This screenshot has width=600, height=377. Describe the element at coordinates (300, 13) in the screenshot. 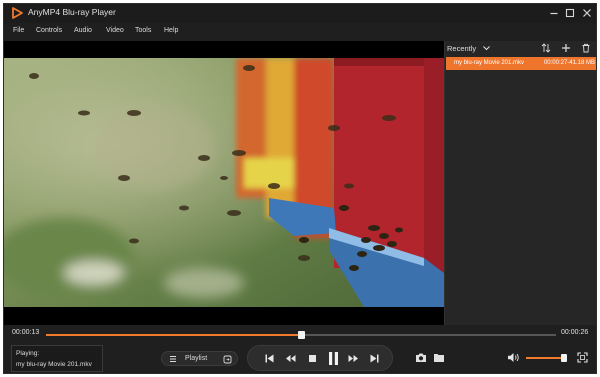

I see `title-bar: AnyMP4 Blu-ray Player` at that location.